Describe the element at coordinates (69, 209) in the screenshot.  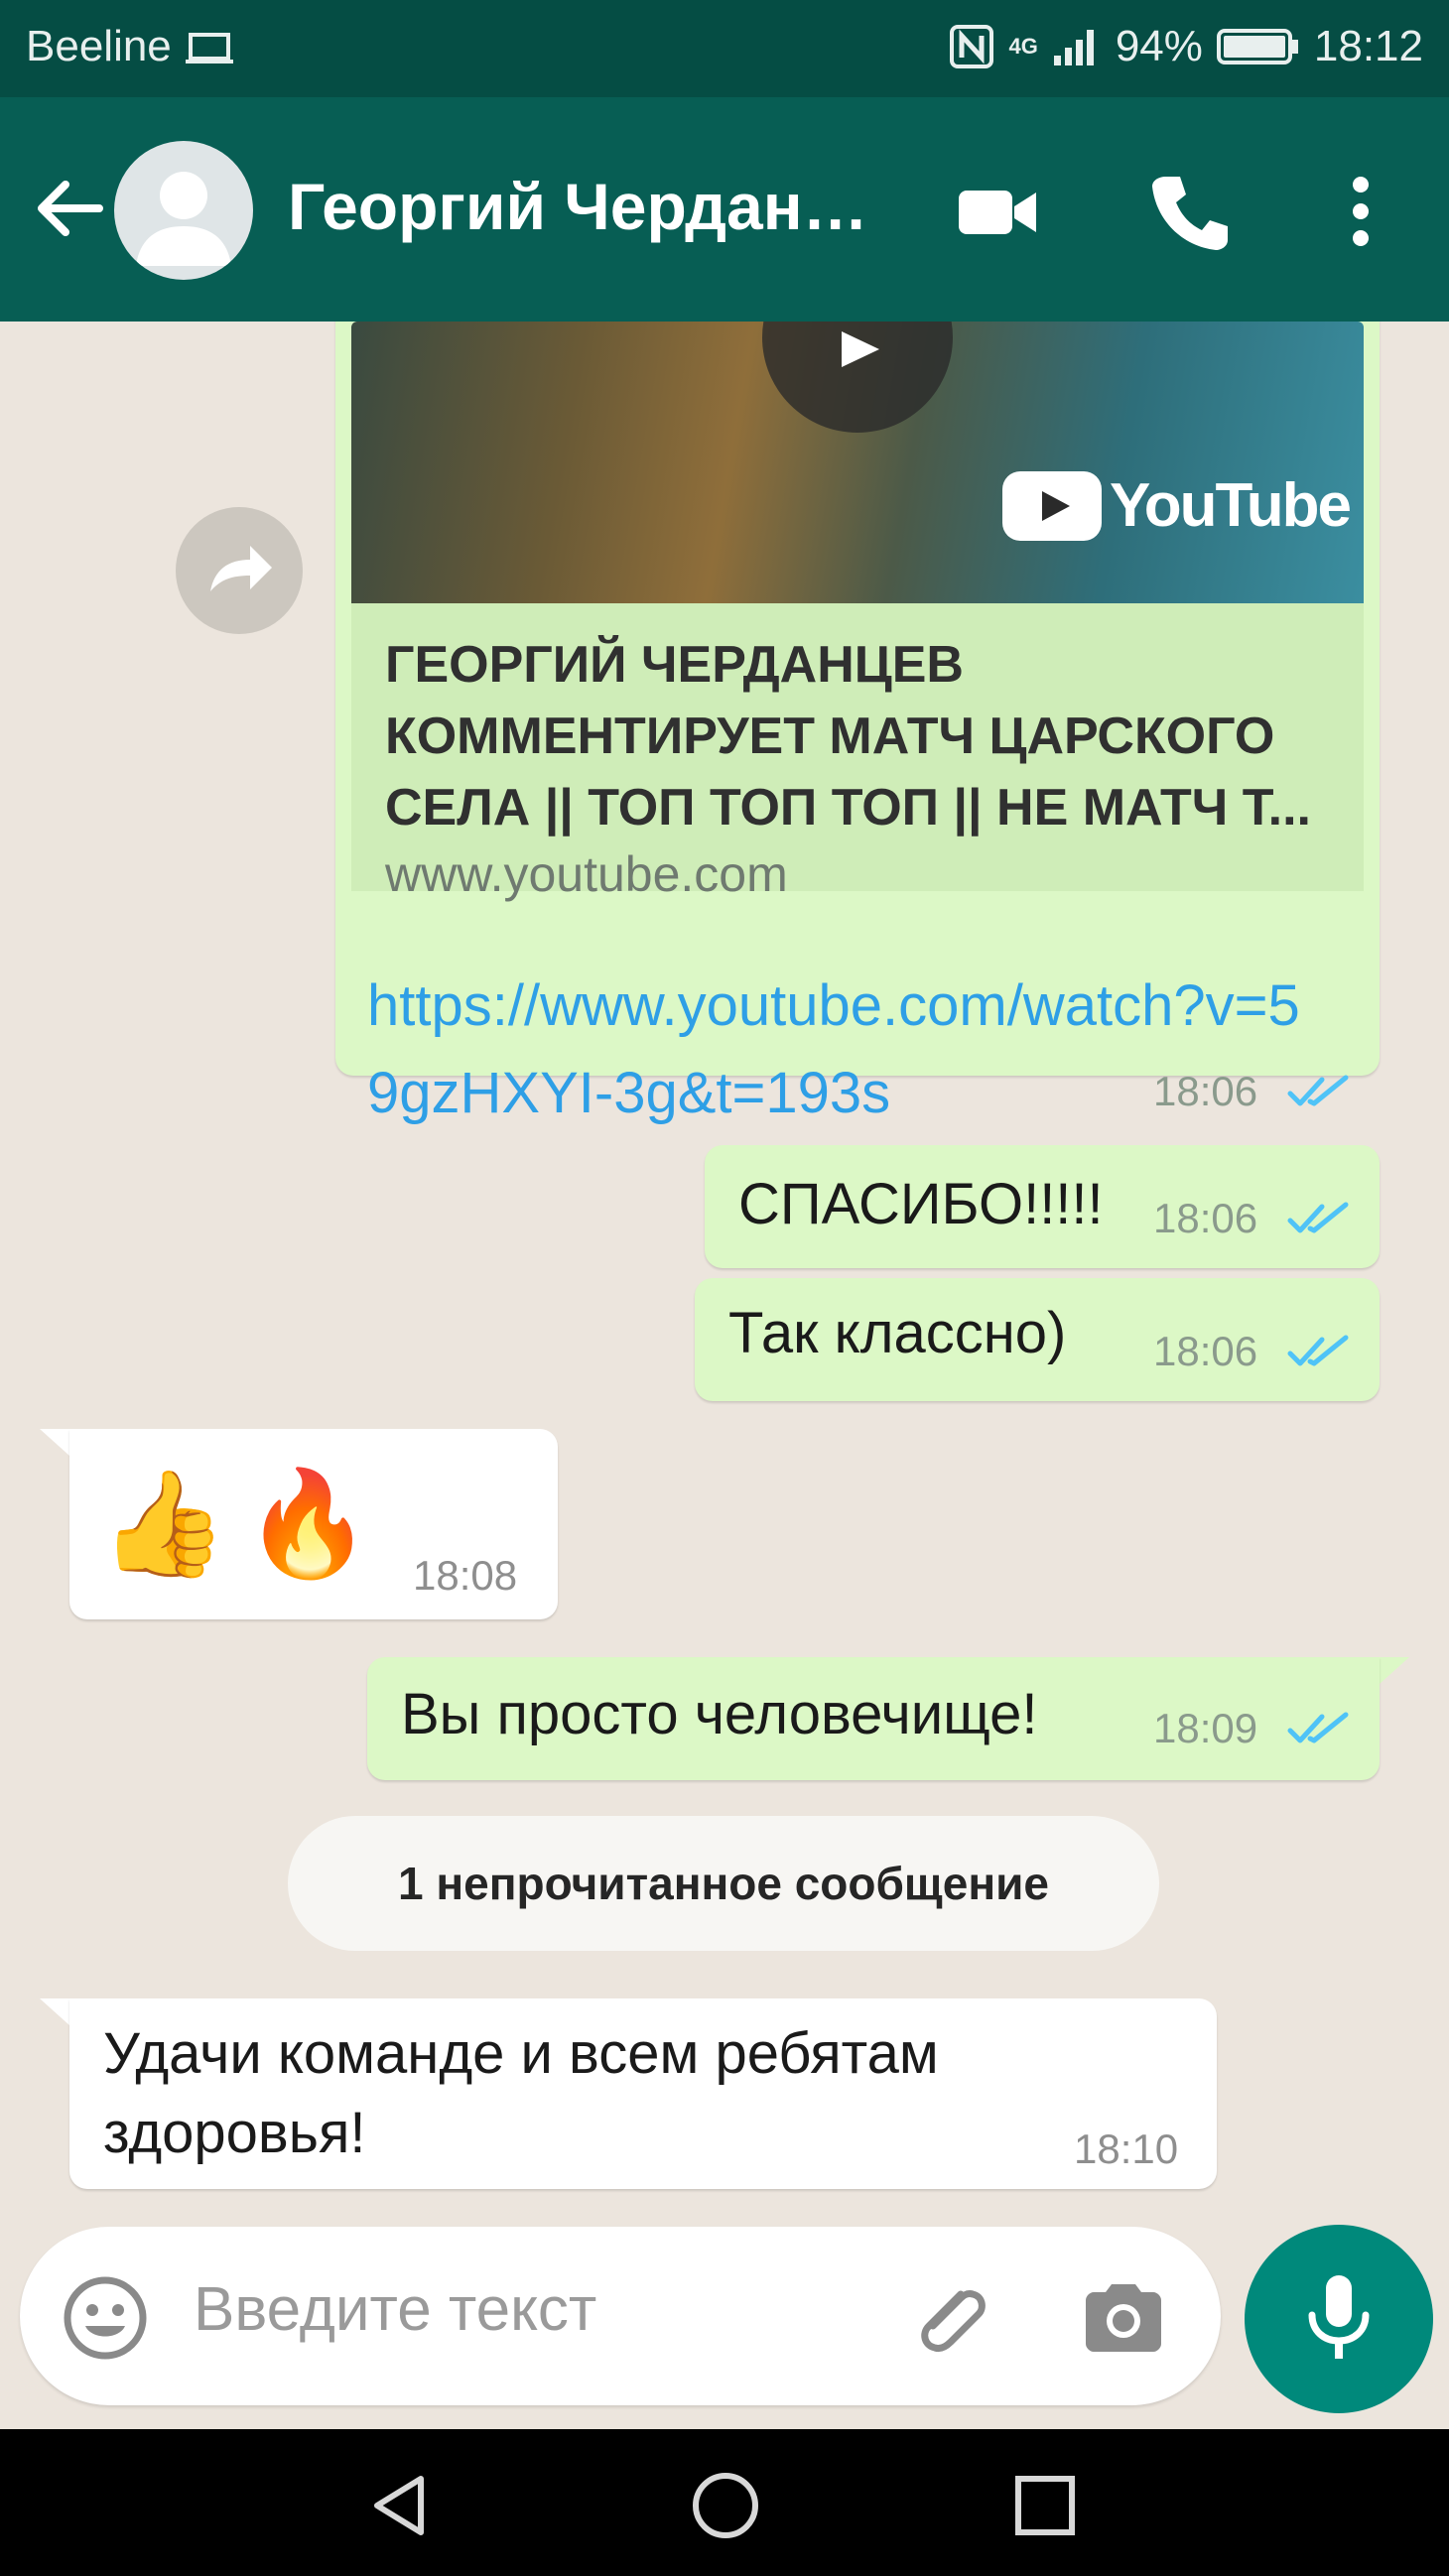
I see `back-arrow-icon` at that location.